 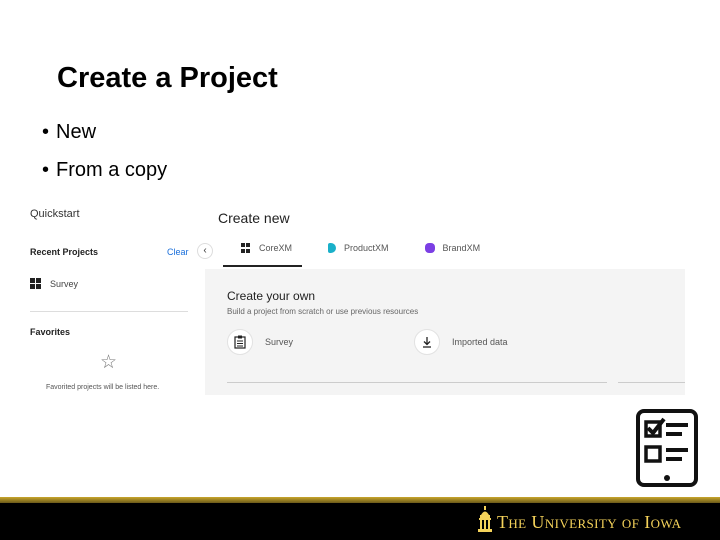 What do you see at coordinates (103, 387) in the screenshot?
I see `favorites-empty-text: Favorited projects will be listed here.` at bounding box center [103, 387].